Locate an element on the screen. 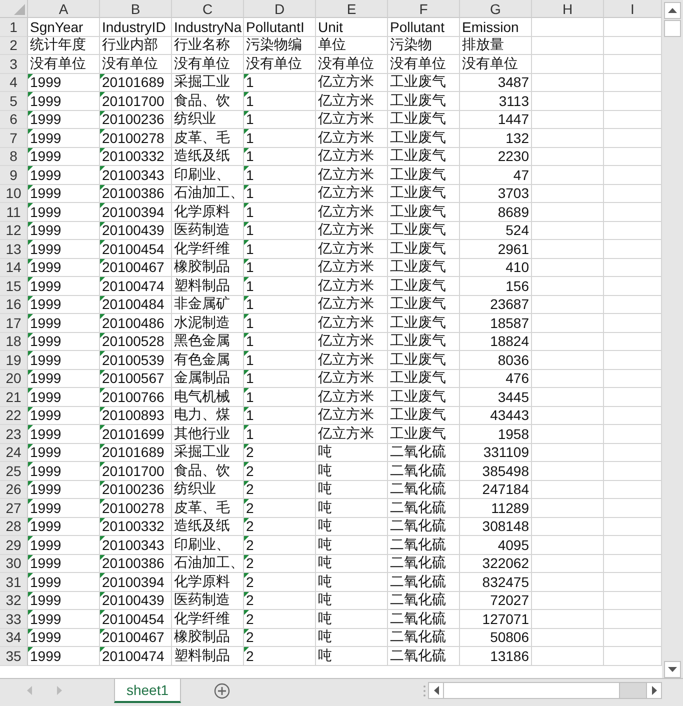 This screenshot has height=706, width=683. row-header: 23 is located at coordinates (14, 434).